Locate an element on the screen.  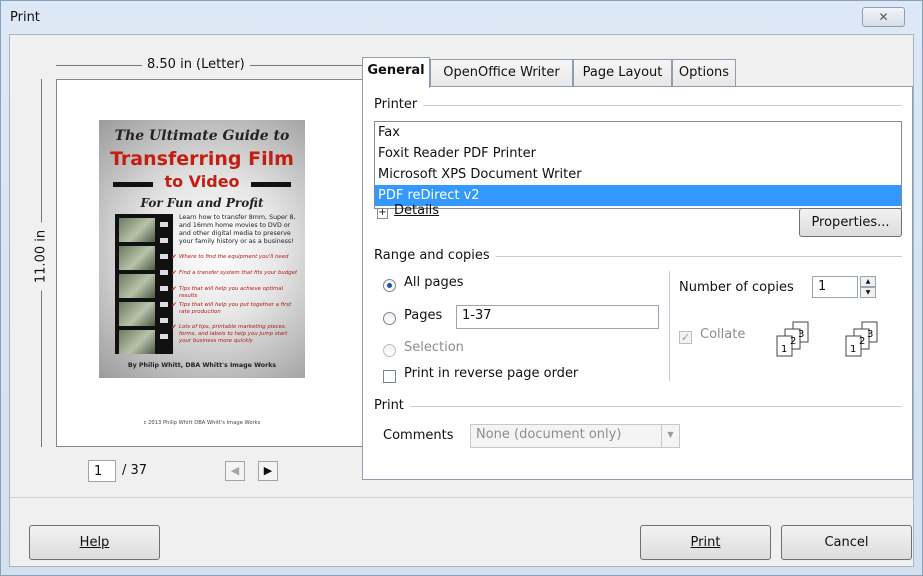
page-total: / 37 is located at coordinates (135, 470).